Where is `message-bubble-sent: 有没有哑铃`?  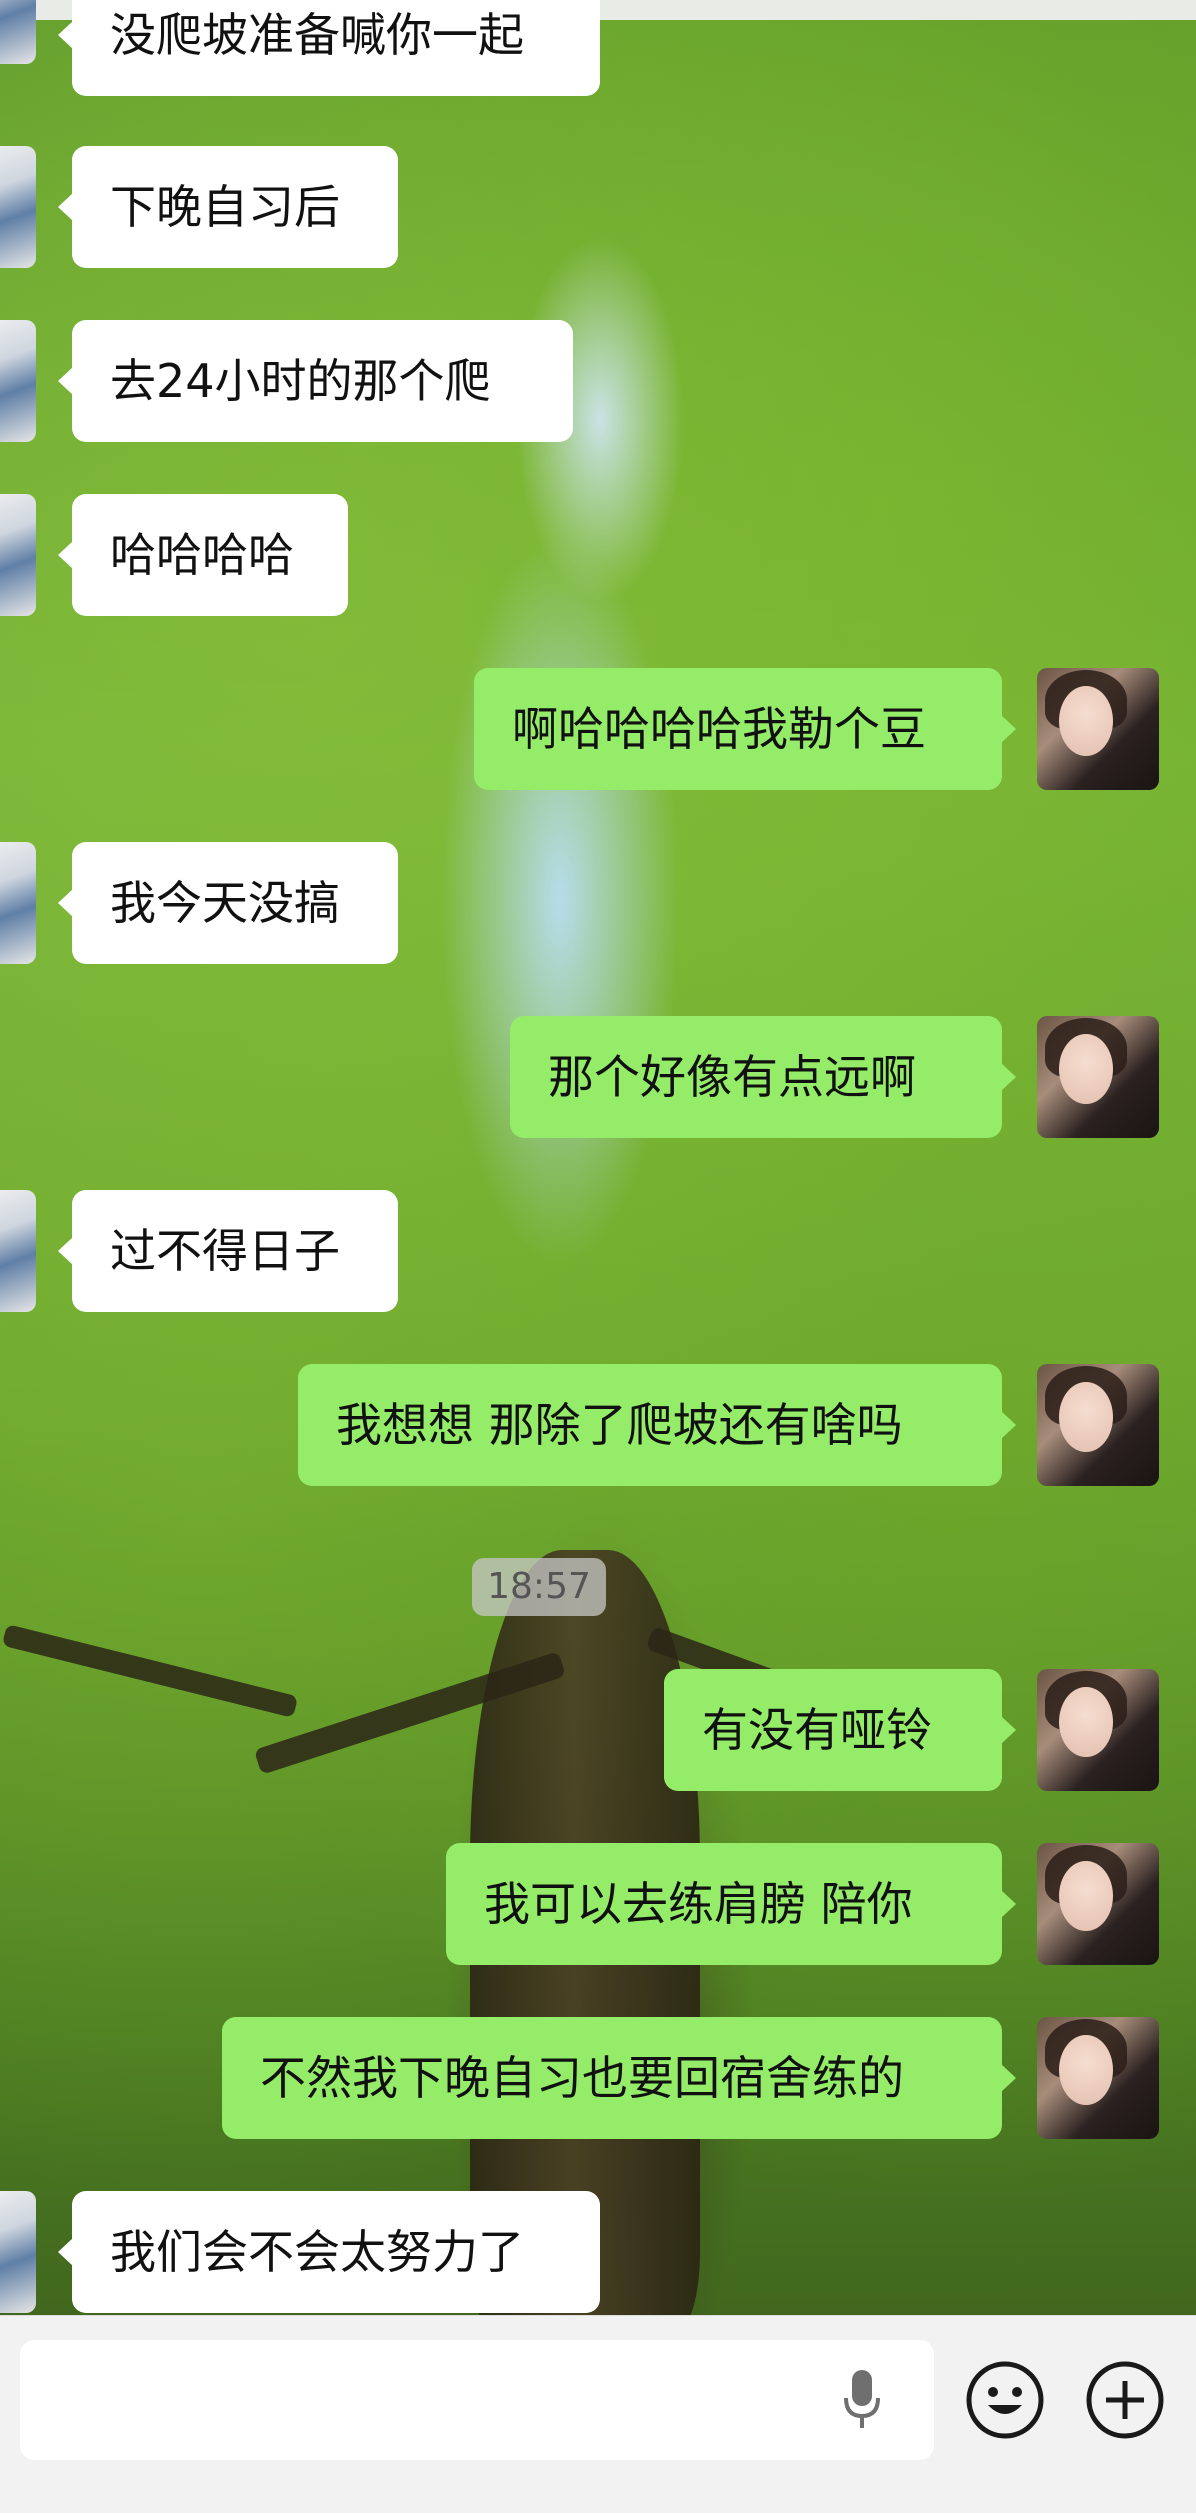
message-bubble-sent: 有没有哑铃 is located at coordinates (840, 1730).